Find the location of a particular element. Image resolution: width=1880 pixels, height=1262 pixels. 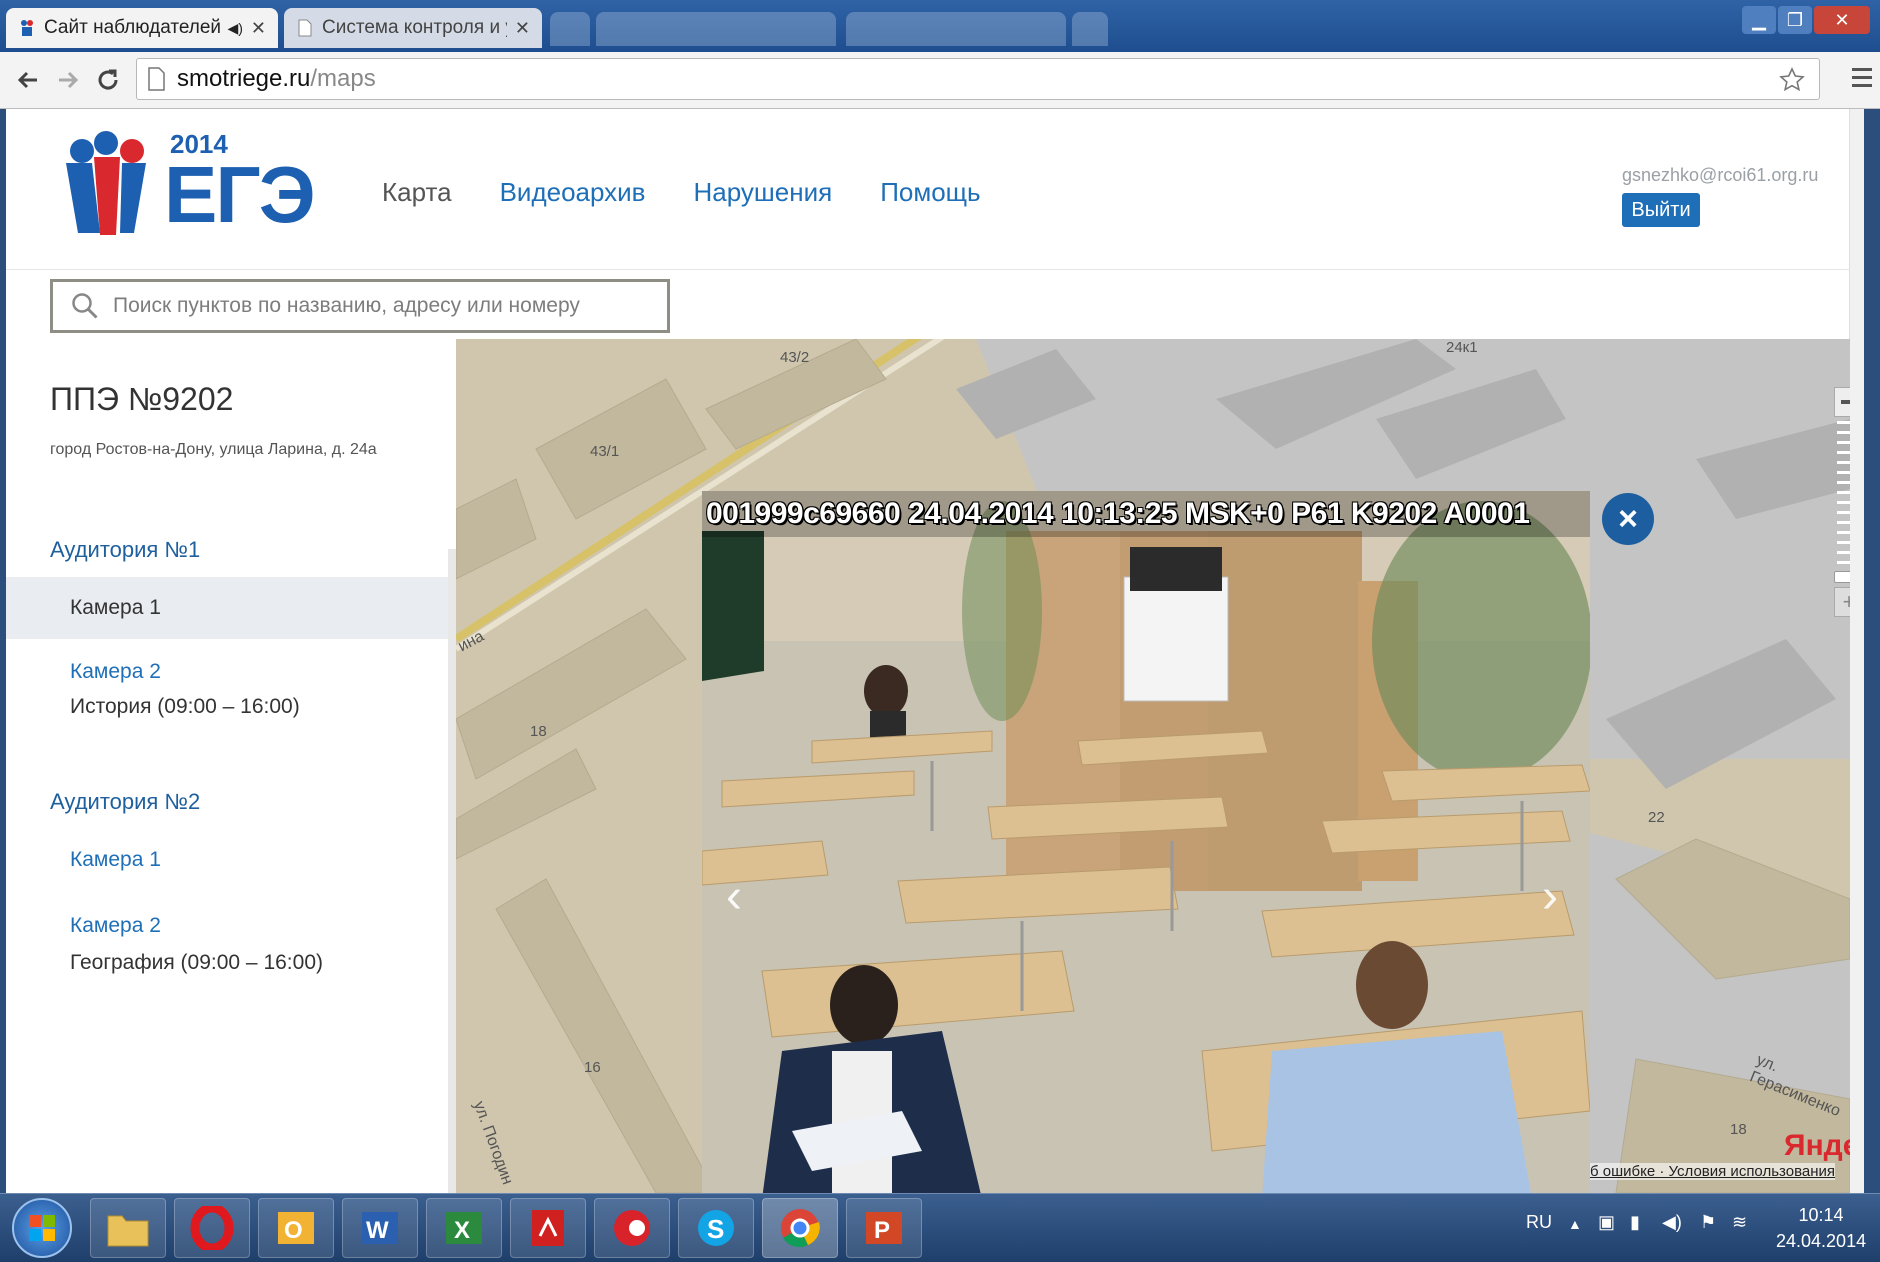

excel-icon: X is located at coordinates (464, 1228).